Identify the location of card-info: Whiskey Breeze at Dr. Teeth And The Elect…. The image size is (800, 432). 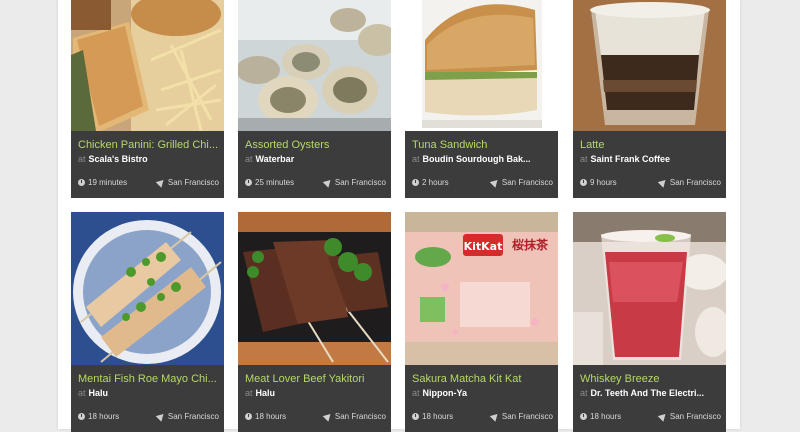
(649, 398).